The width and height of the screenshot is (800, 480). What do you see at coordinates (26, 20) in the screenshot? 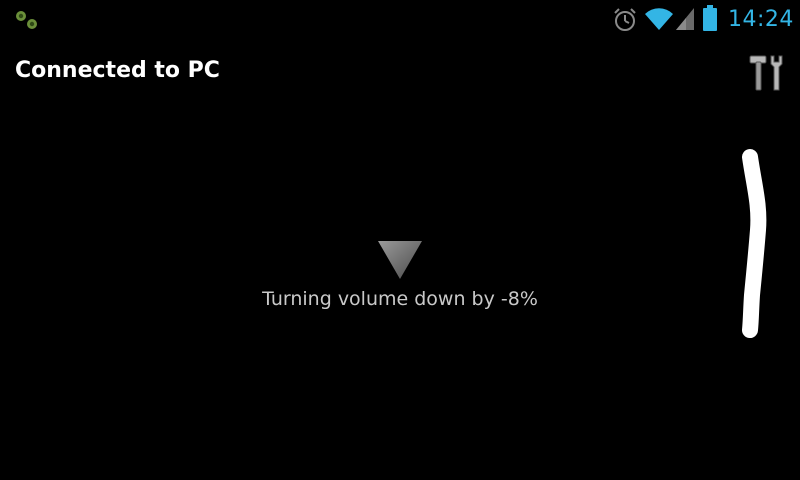
I see `app-notification-icon` at bounding box center [26, 20].